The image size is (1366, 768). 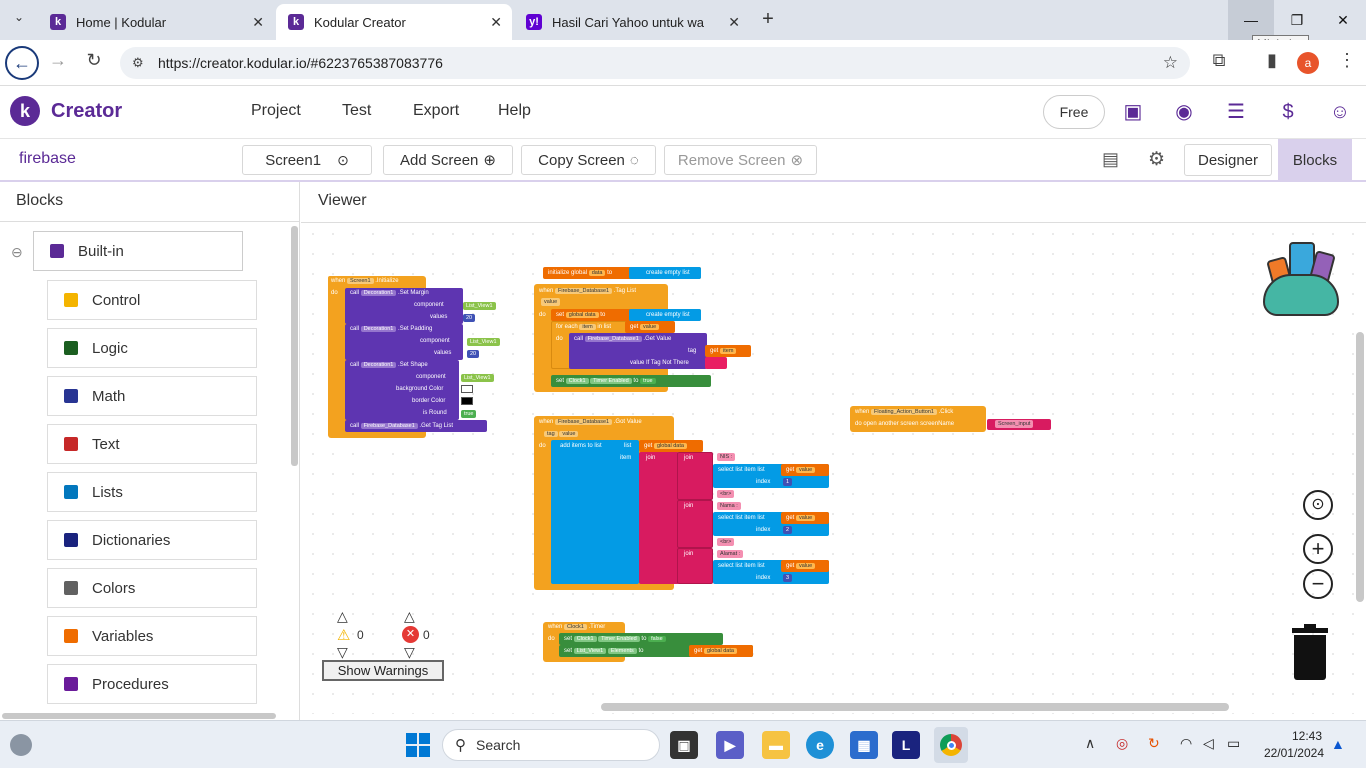 I want to click on boolean-value: false, so click(x=657, y=639).